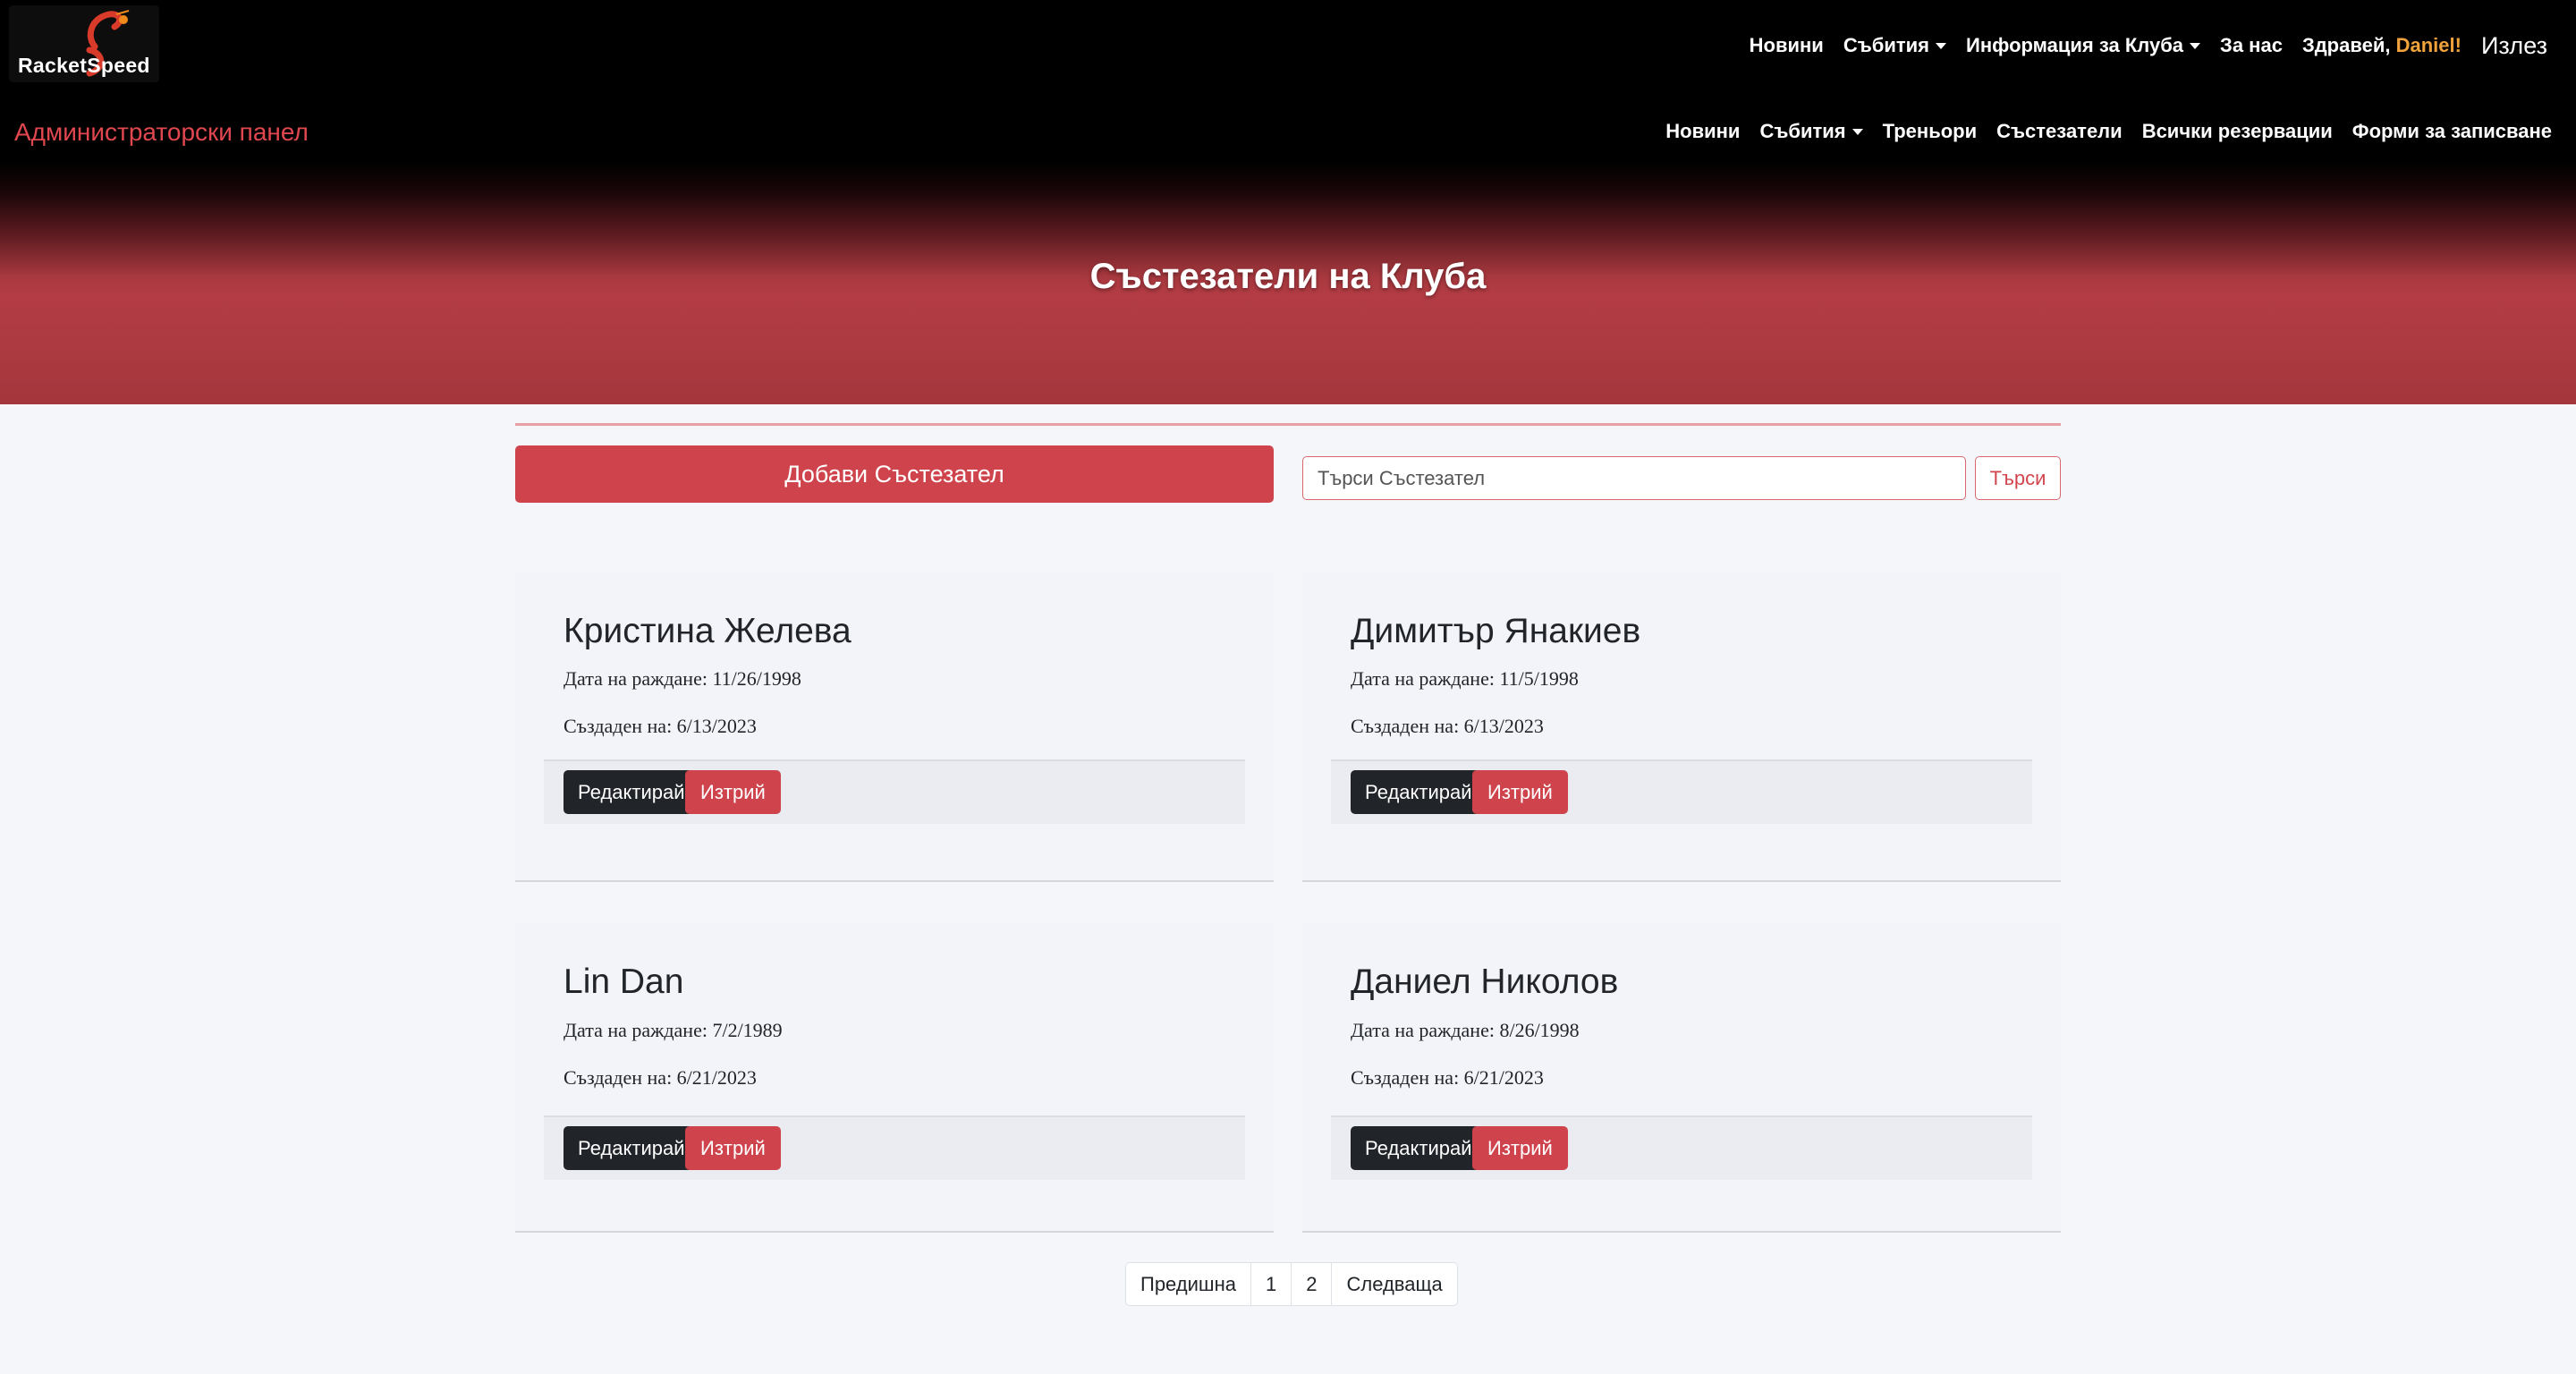 The height and width of the screenshot is (1374, 2576). Describe the element at coordinates (2381, 45) in the screenshot. I see `user-greeting: Здравей, Daniel!` at that location.